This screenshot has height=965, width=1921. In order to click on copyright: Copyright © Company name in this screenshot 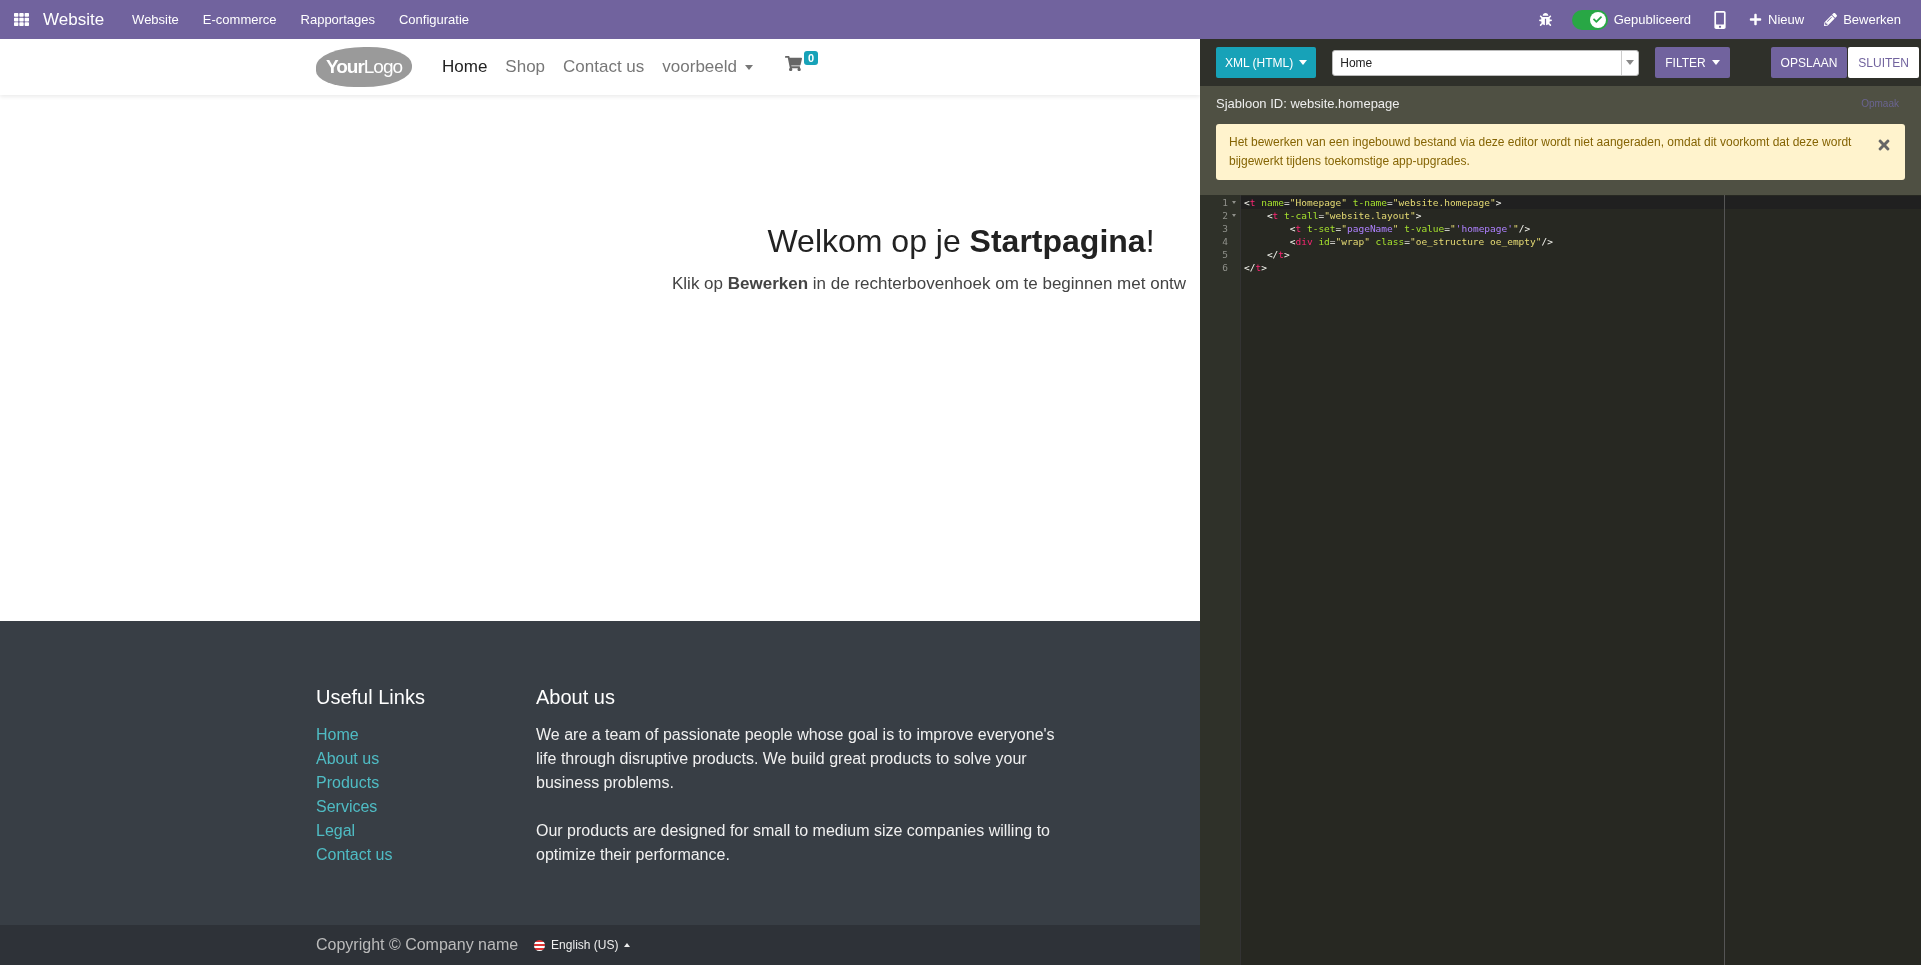, I will do `click(417, 945)`.